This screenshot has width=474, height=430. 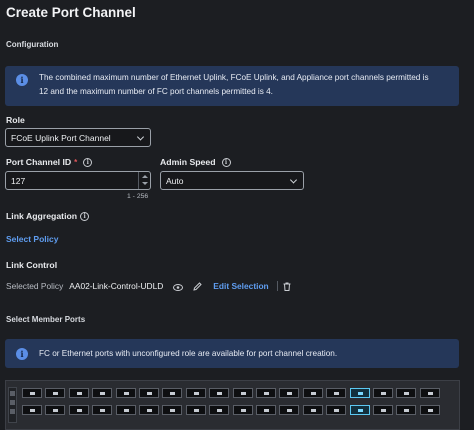 I want to click on select-policy-link: Select Policy, so click(x=32, y=239).